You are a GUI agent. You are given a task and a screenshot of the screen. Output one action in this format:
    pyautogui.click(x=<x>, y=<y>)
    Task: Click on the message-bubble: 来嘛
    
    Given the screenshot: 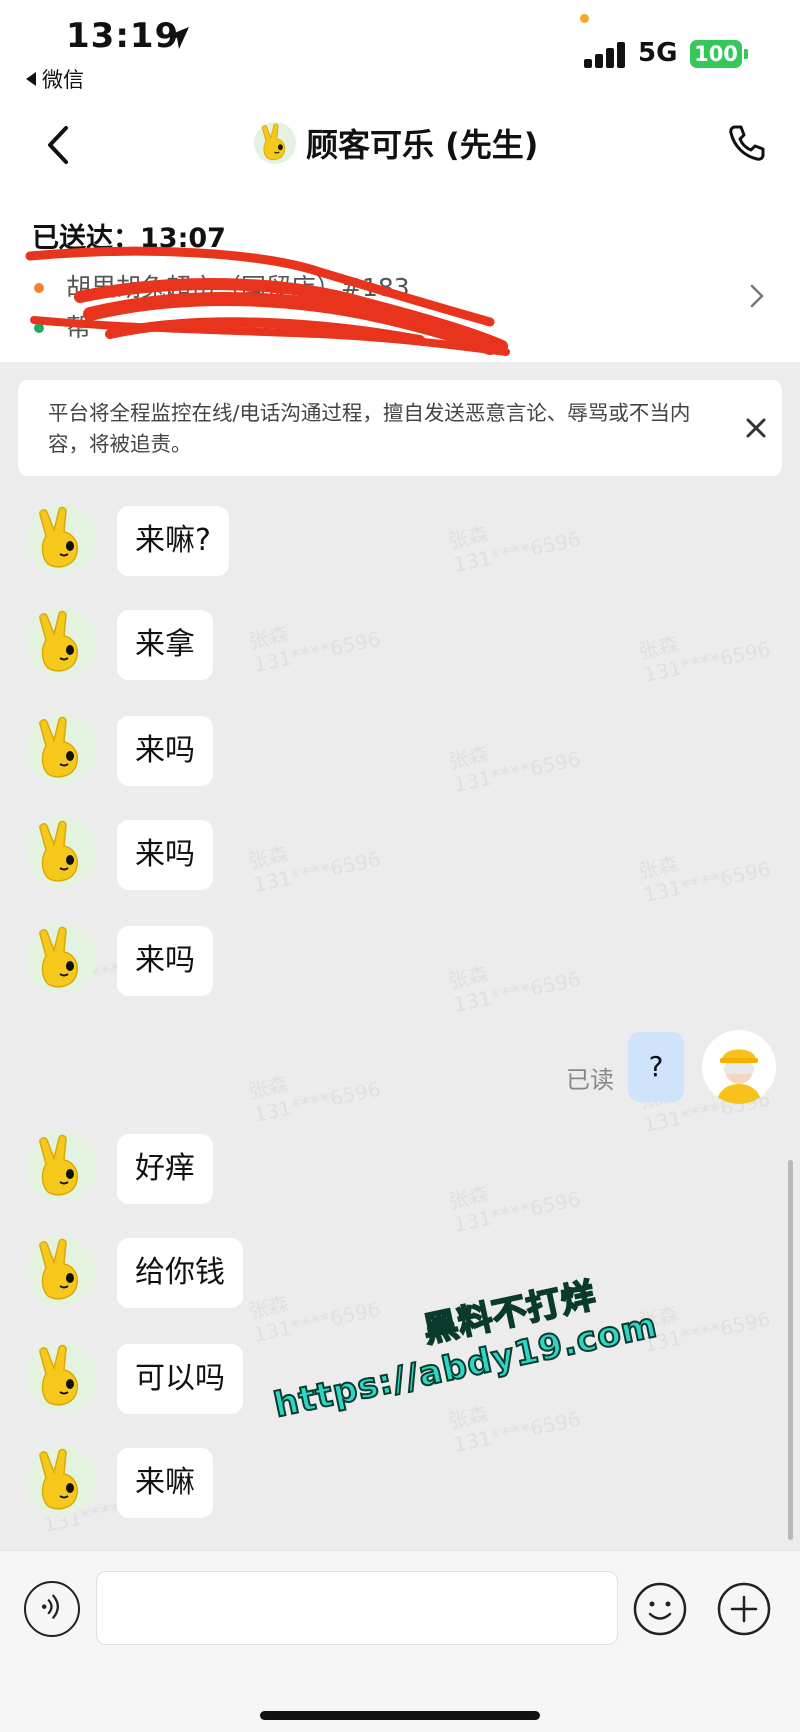 What is the action you would take?
    pyautogui.click(x=165, y=1483)
    